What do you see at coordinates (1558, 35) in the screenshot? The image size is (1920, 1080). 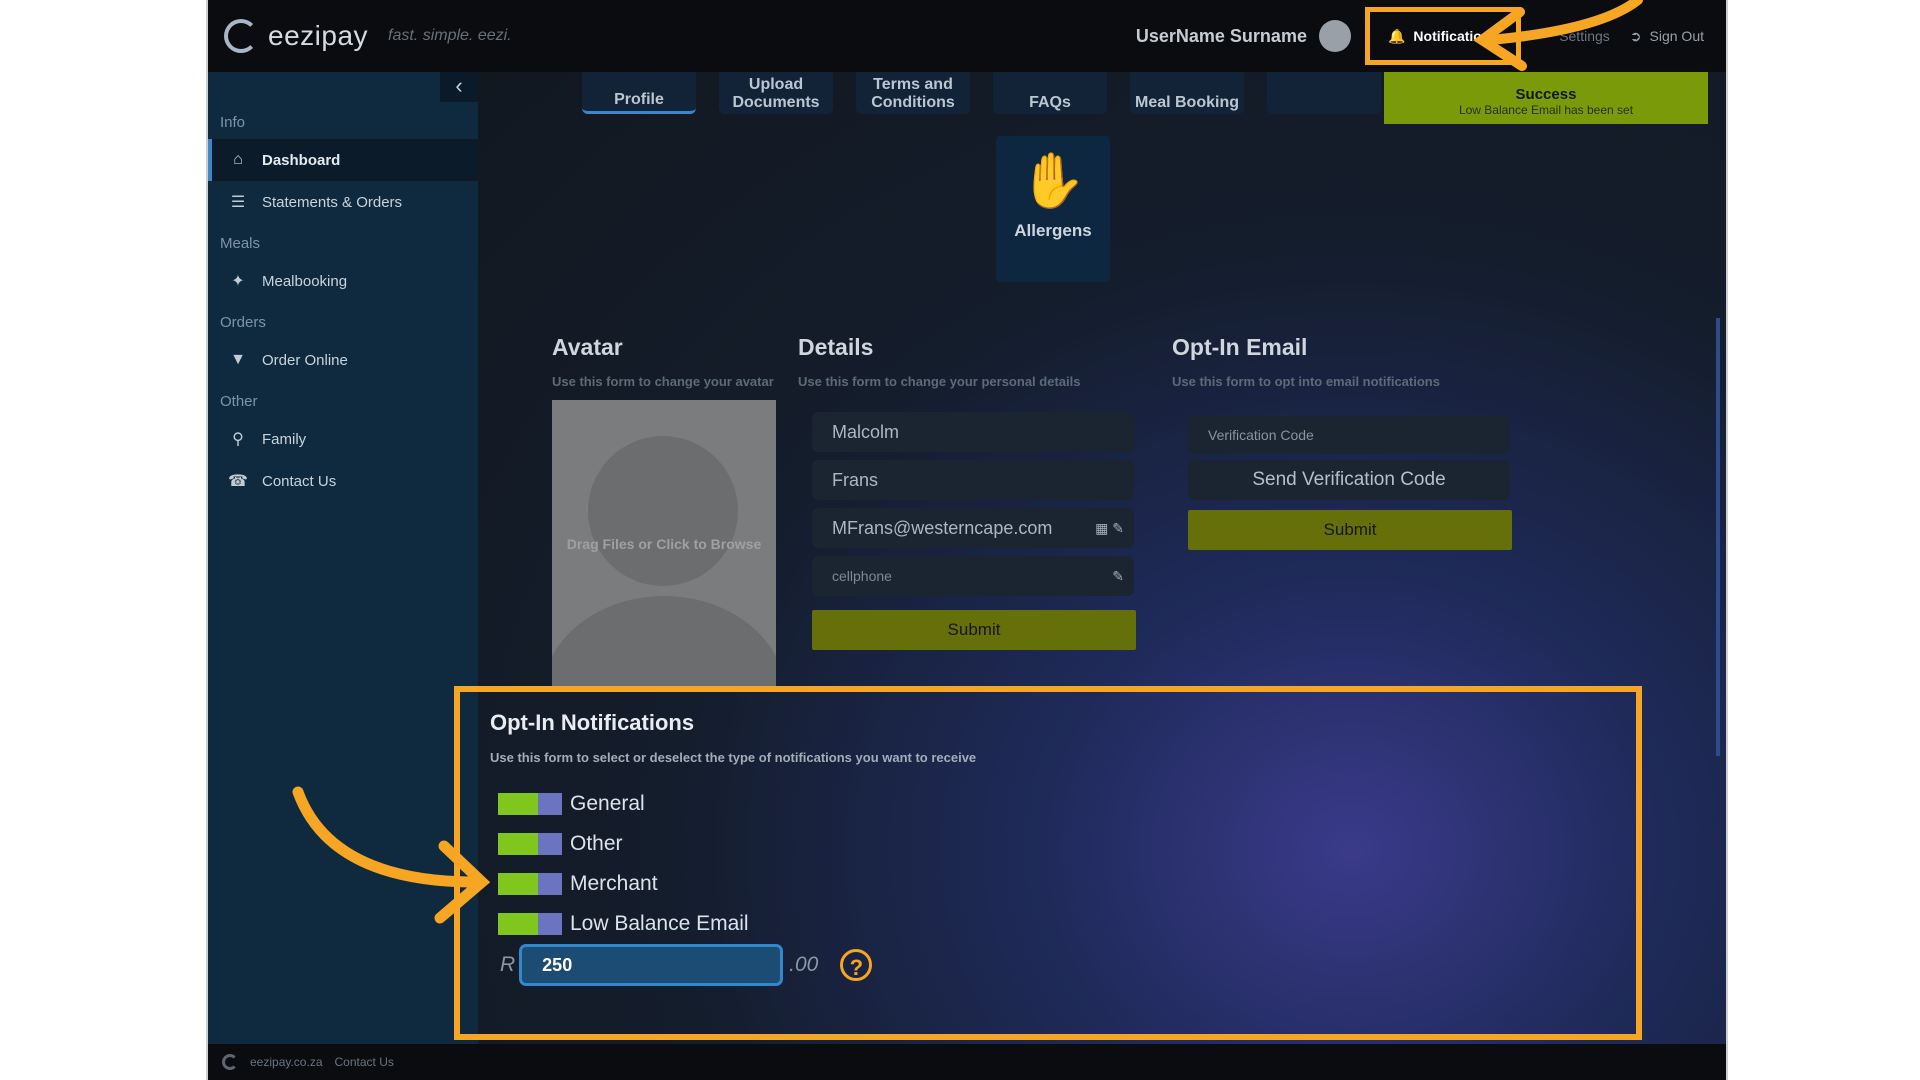 I see `top-arrow` at bounding box center [1558, 35].